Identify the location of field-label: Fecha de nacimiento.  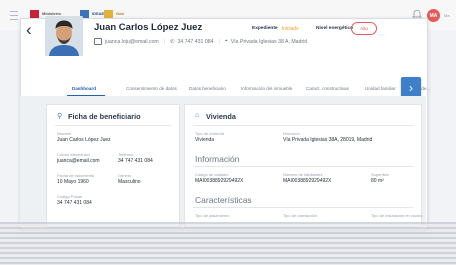
(76, 175).